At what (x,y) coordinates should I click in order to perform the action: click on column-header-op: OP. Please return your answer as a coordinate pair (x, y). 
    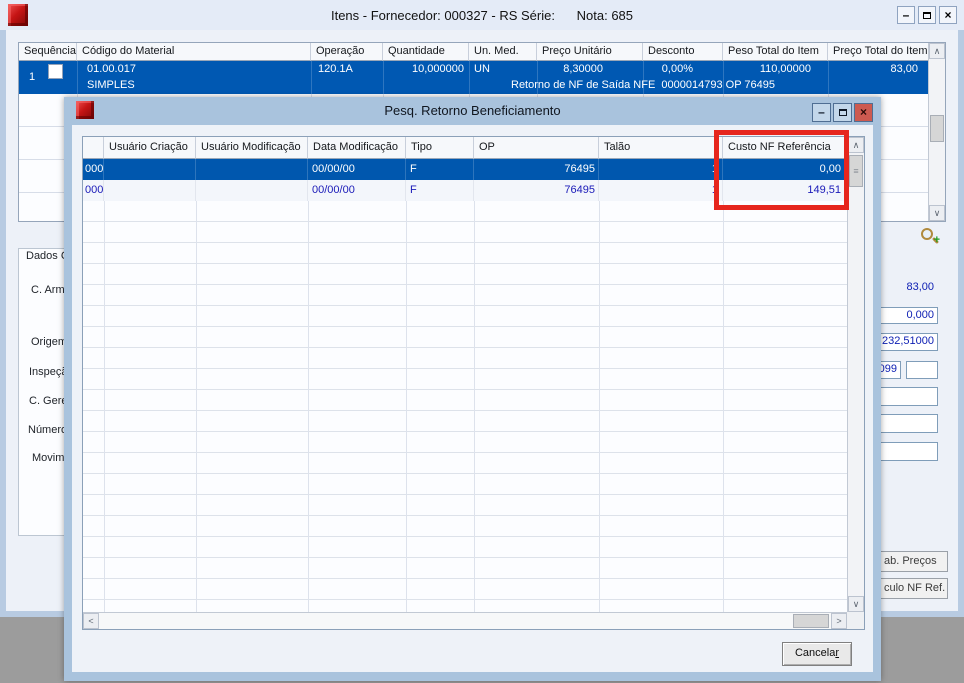
    Looking at the image, I should click on (536, 148).